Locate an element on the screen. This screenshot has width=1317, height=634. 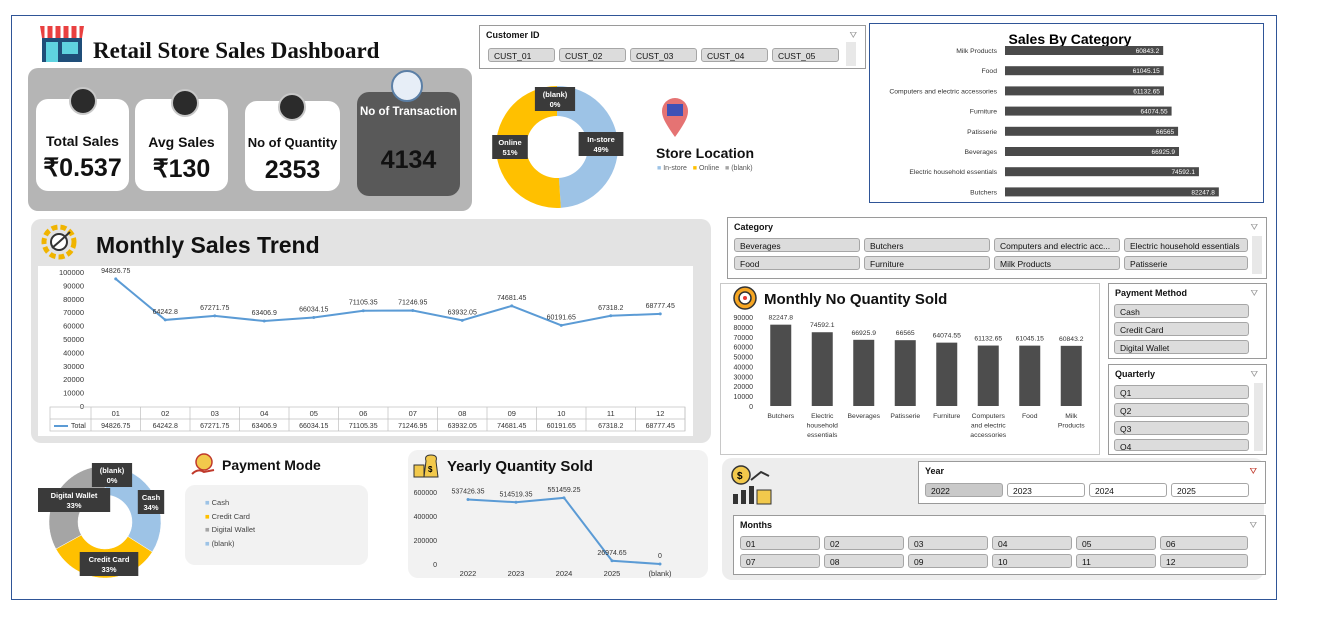
quarter-item: Q1 is located at coordinates (1181, 392).